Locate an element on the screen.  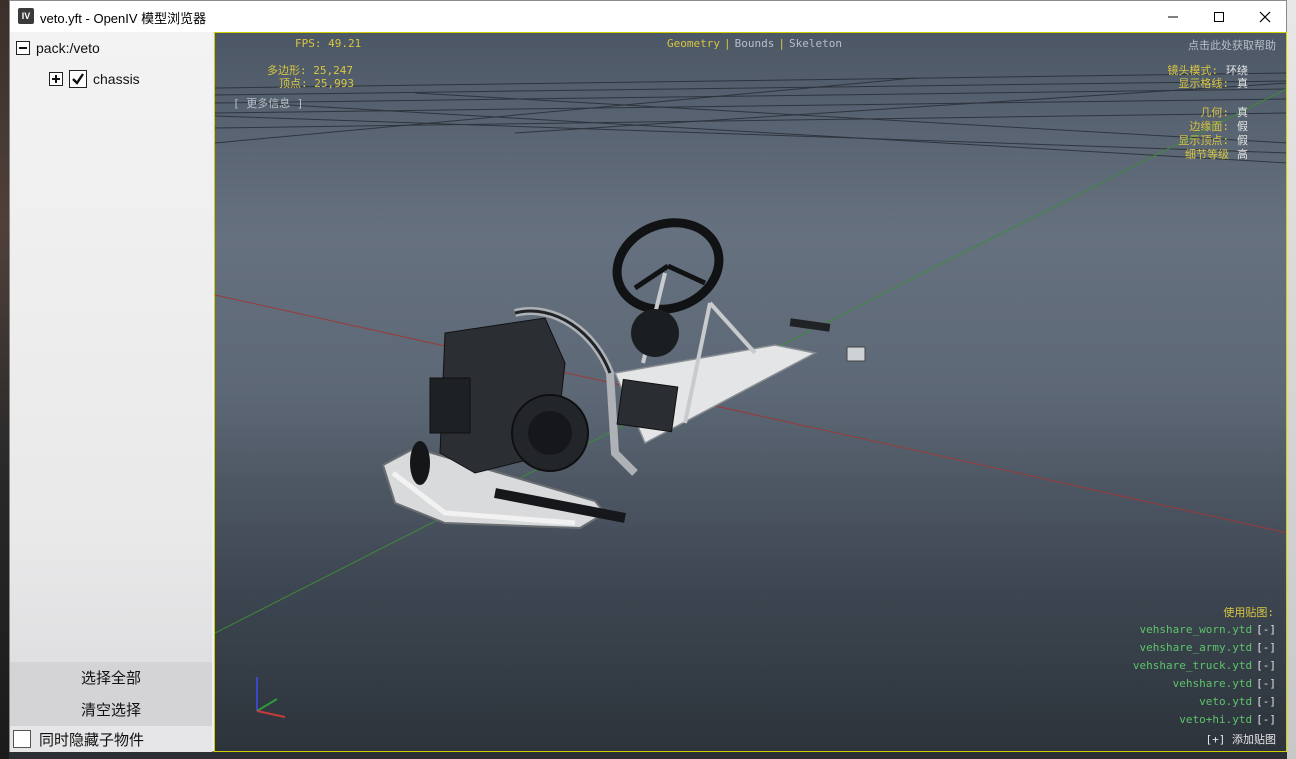
chassis-checkbox is located at coordinates (78, 79).